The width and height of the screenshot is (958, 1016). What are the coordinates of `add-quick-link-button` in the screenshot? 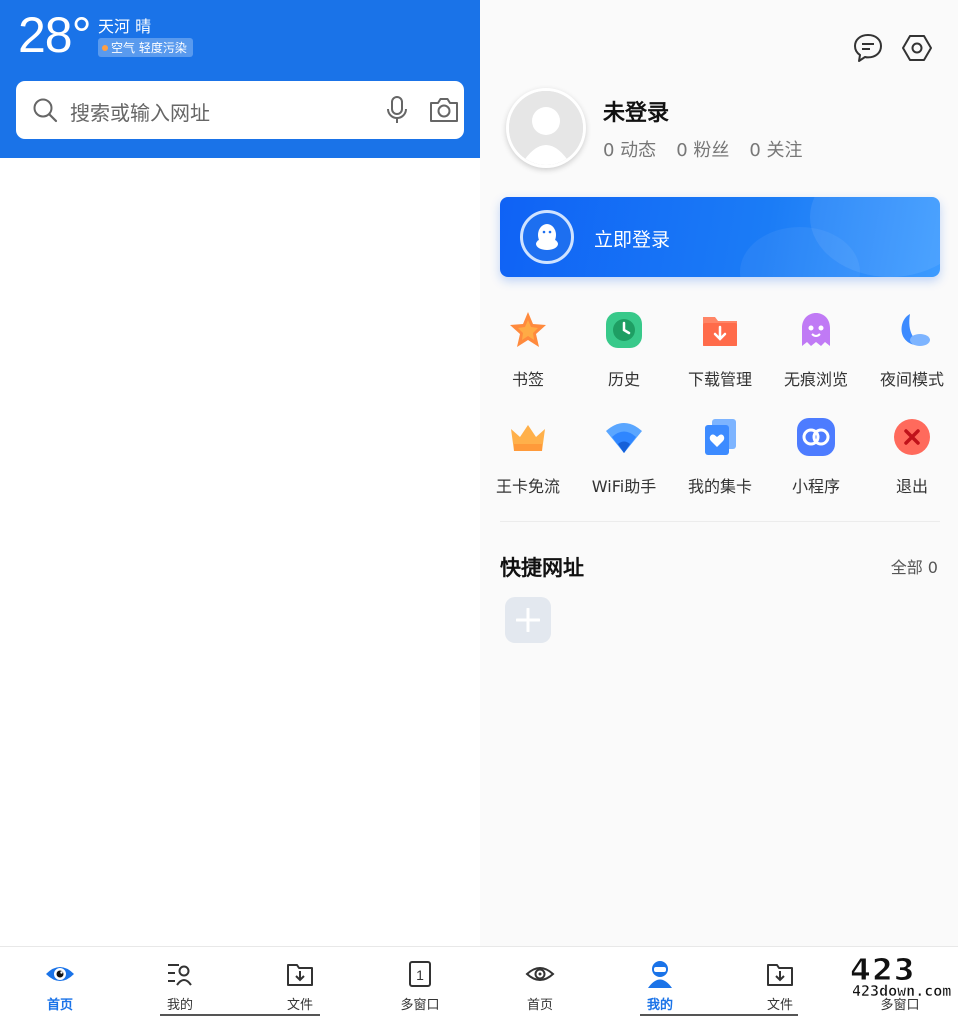 It's located at (528, 620).